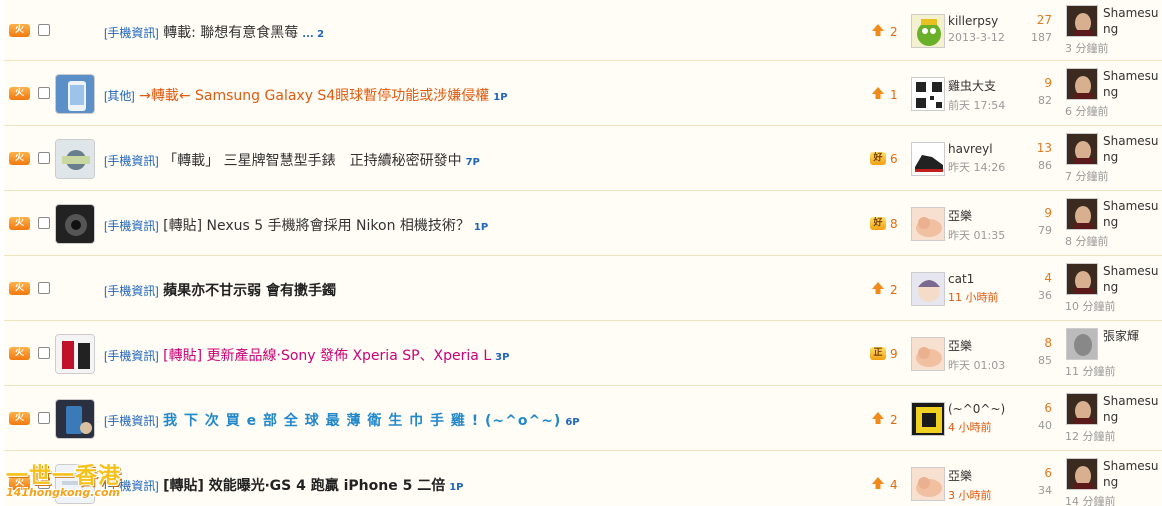 This screenshot has height=506, width=1162. I want to click on thread-title-link: [轉貼] 效能曝光‧GS 4 跑贏 iPhone 5 二倍, so click(304, 486).